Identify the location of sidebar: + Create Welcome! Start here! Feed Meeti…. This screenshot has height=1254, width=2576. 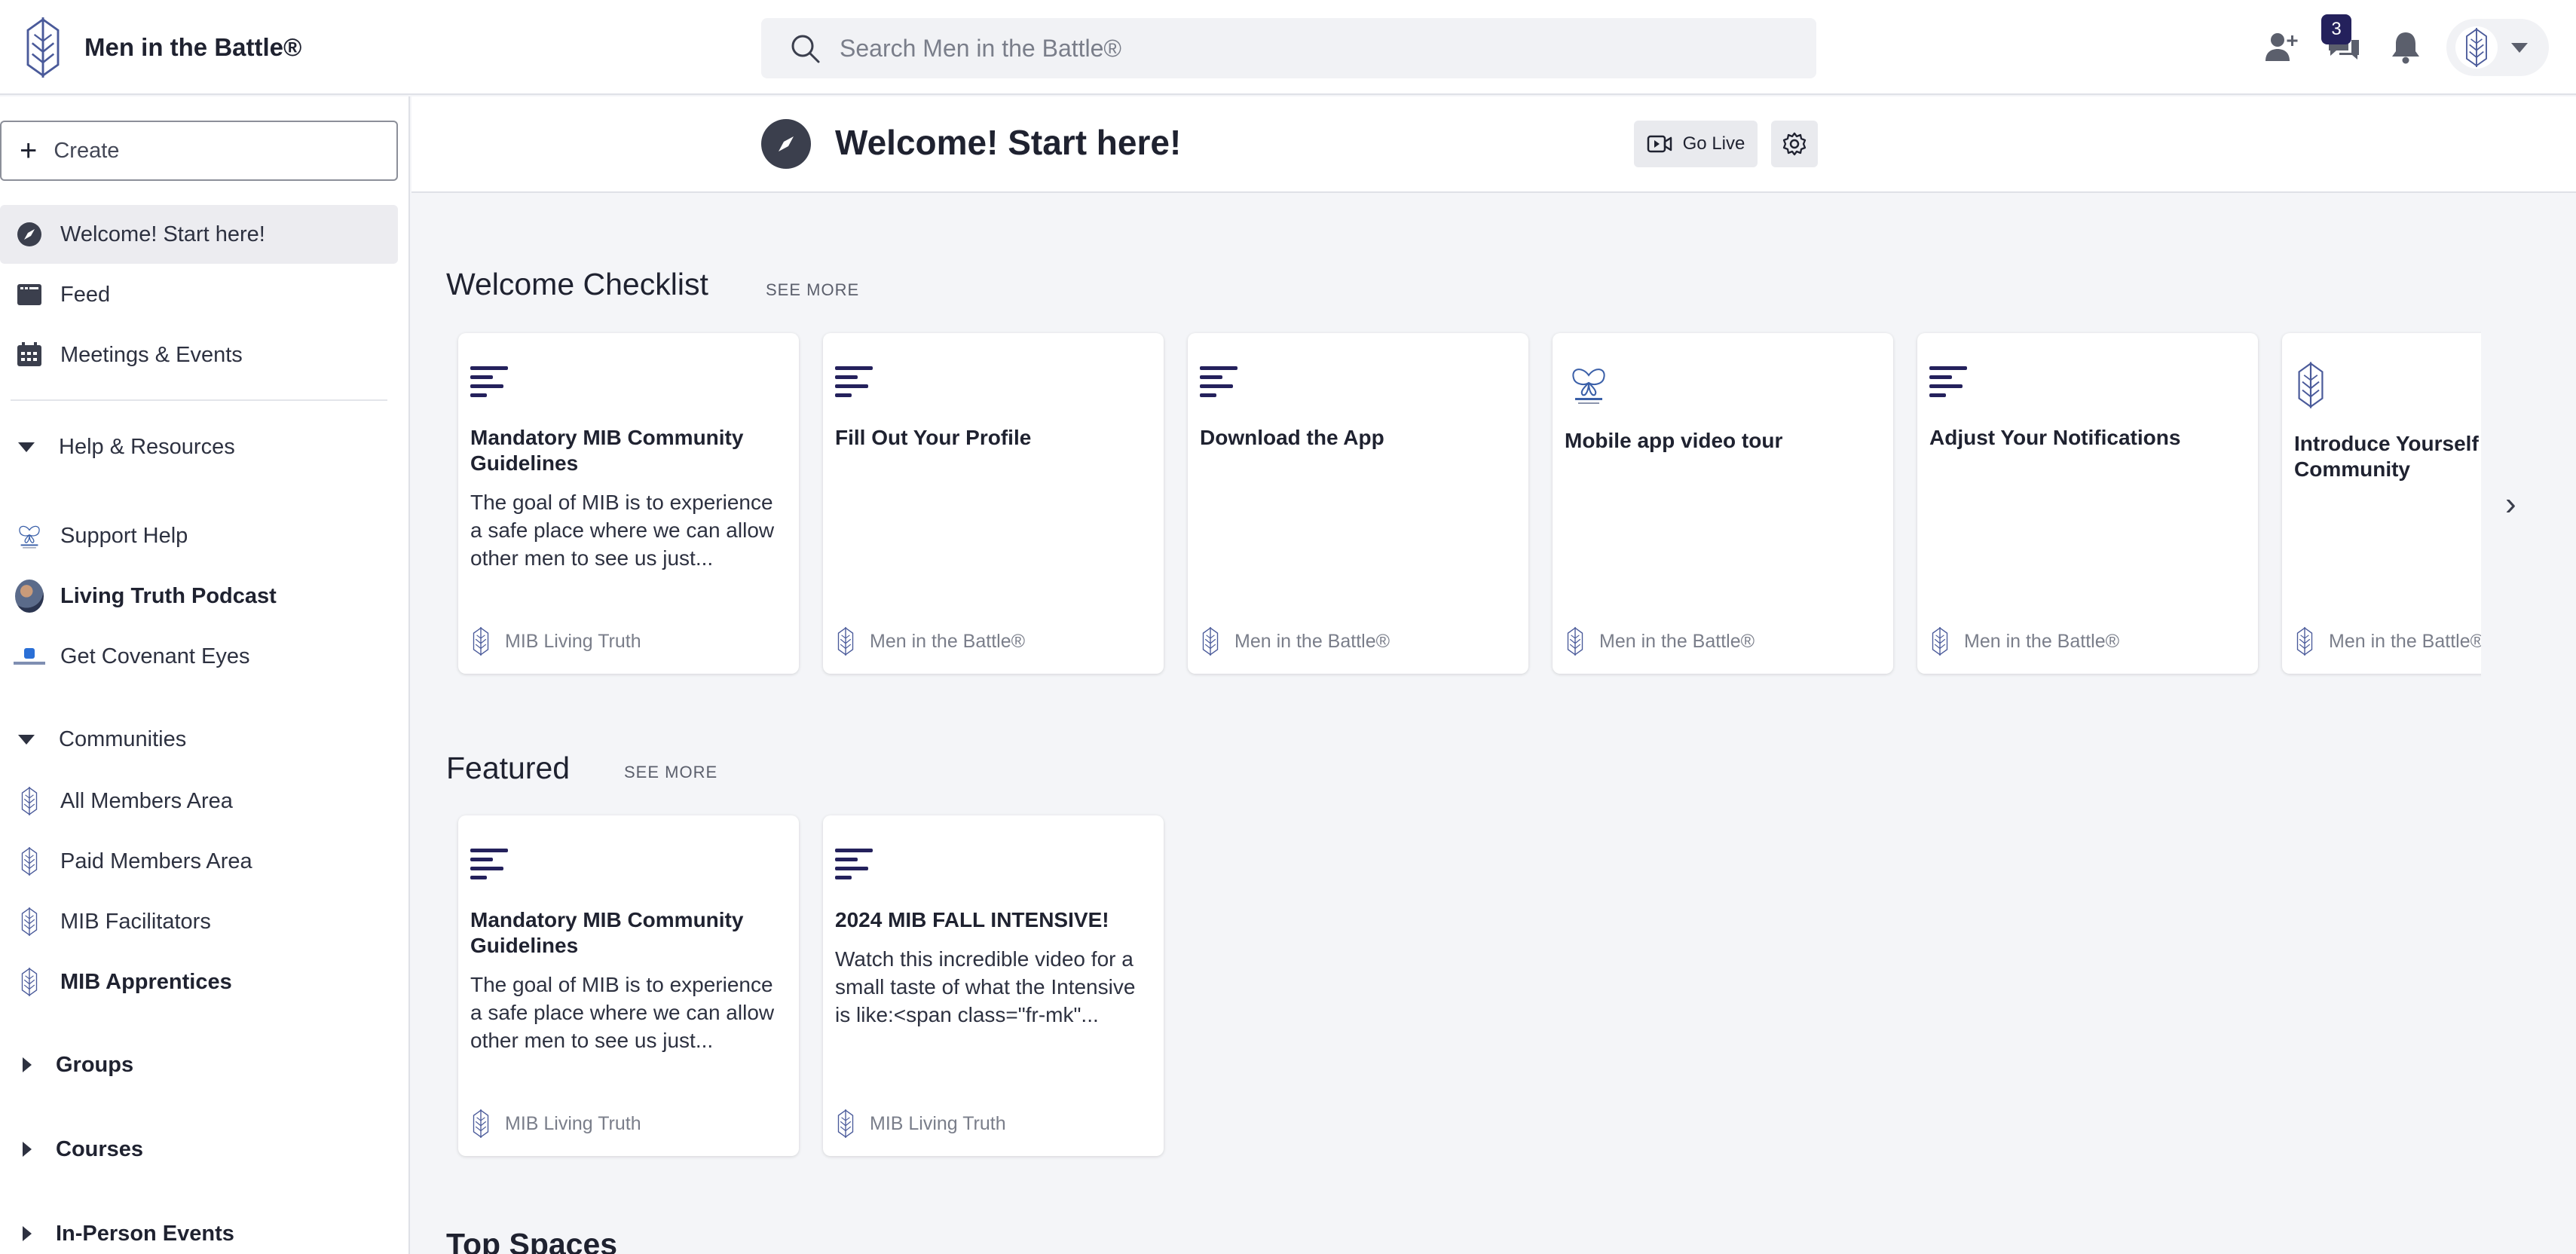
(205, 675).